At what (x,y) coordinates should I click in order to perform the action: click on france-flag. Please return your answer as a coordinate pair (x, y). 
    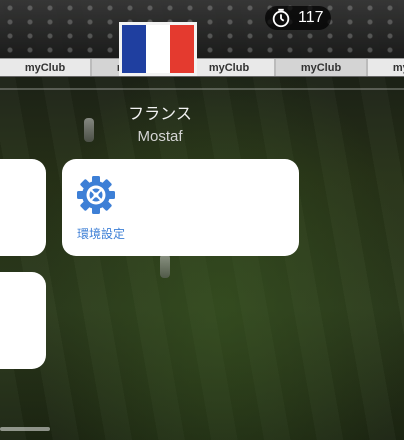
    Looking at the image, I should click on (158, 49).